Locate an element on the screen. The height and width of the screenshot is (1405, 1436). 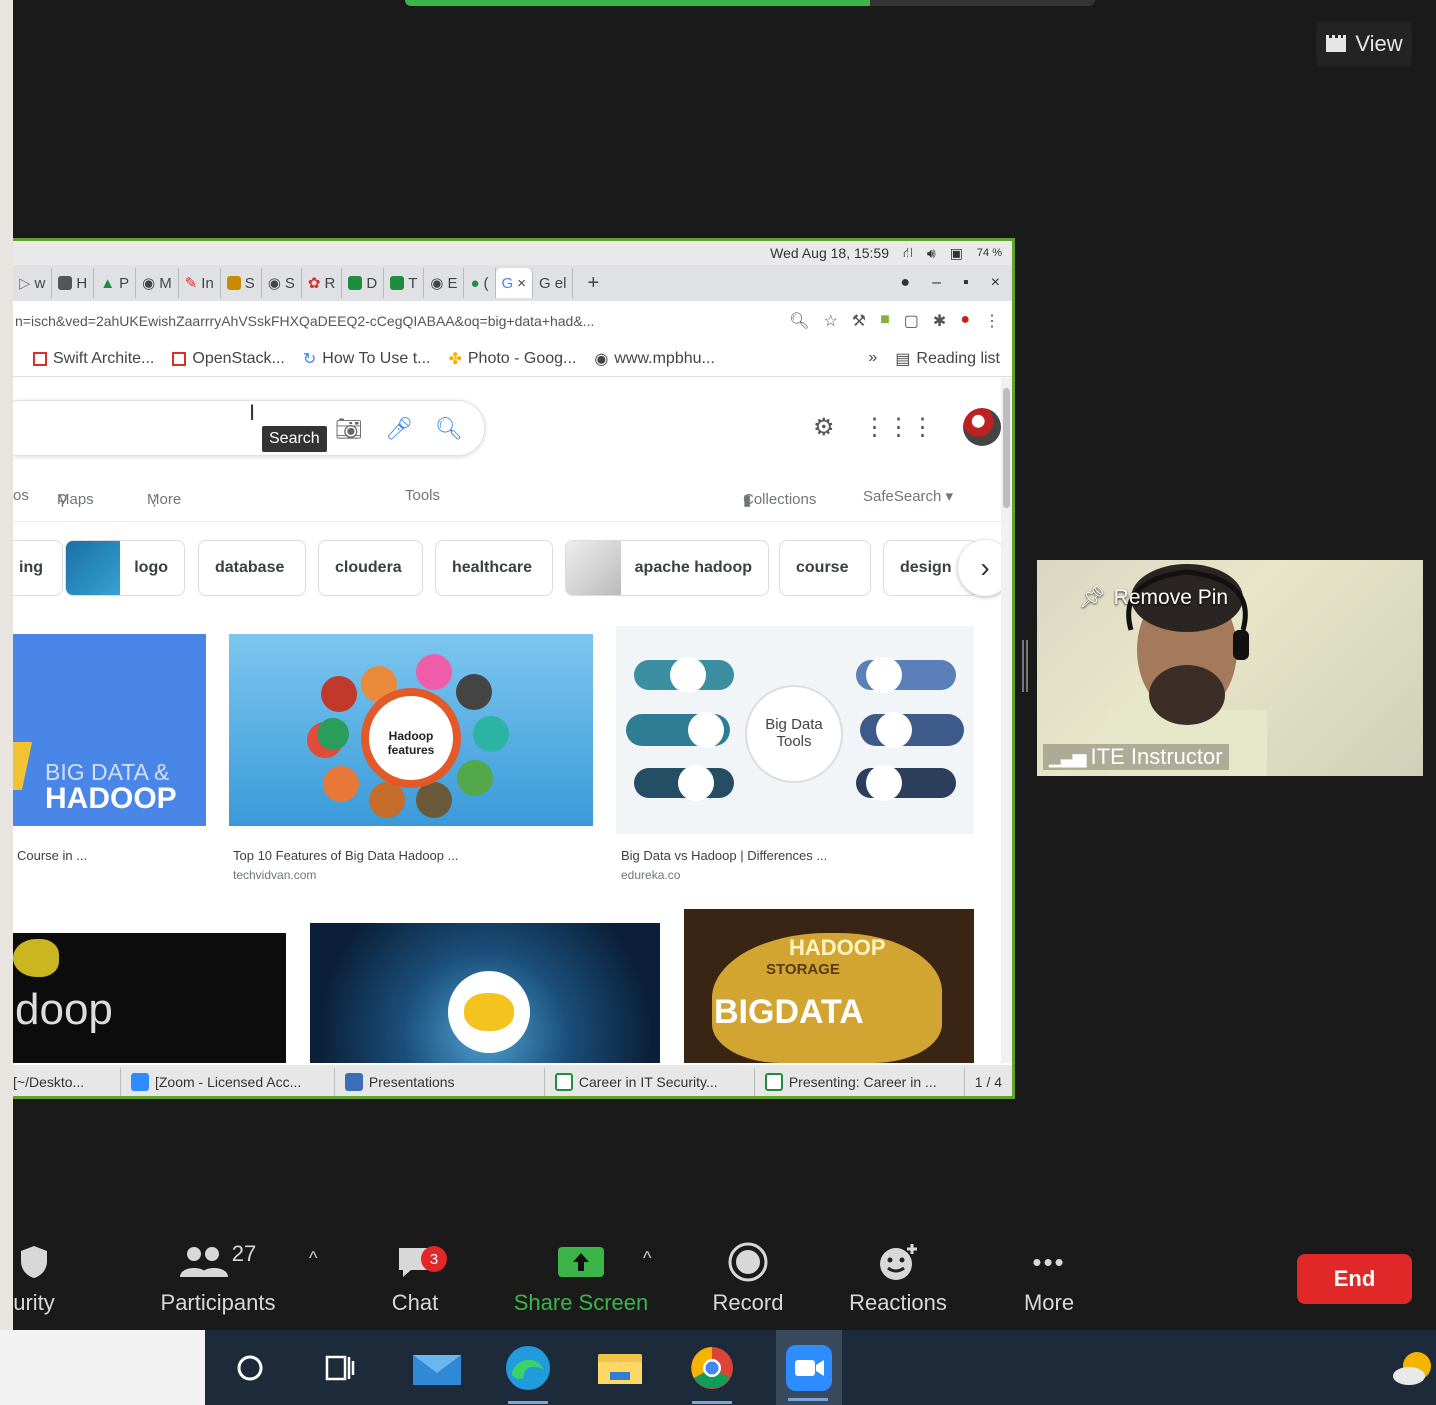
participants-caret-icon: ^ is located at coordinates (313, 1258).